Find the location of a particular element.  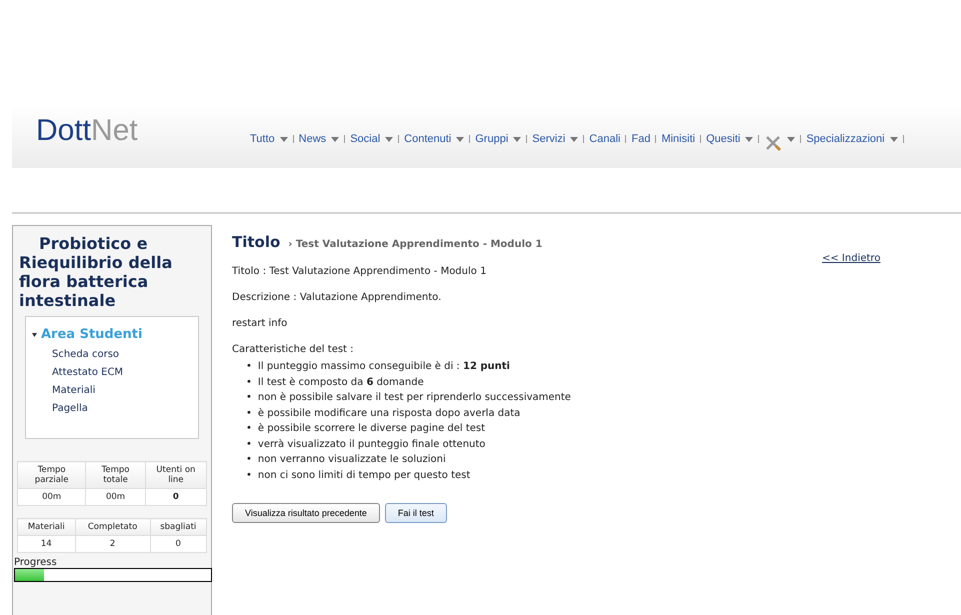

table-cell: 14 is located at coordinates (47, 544).